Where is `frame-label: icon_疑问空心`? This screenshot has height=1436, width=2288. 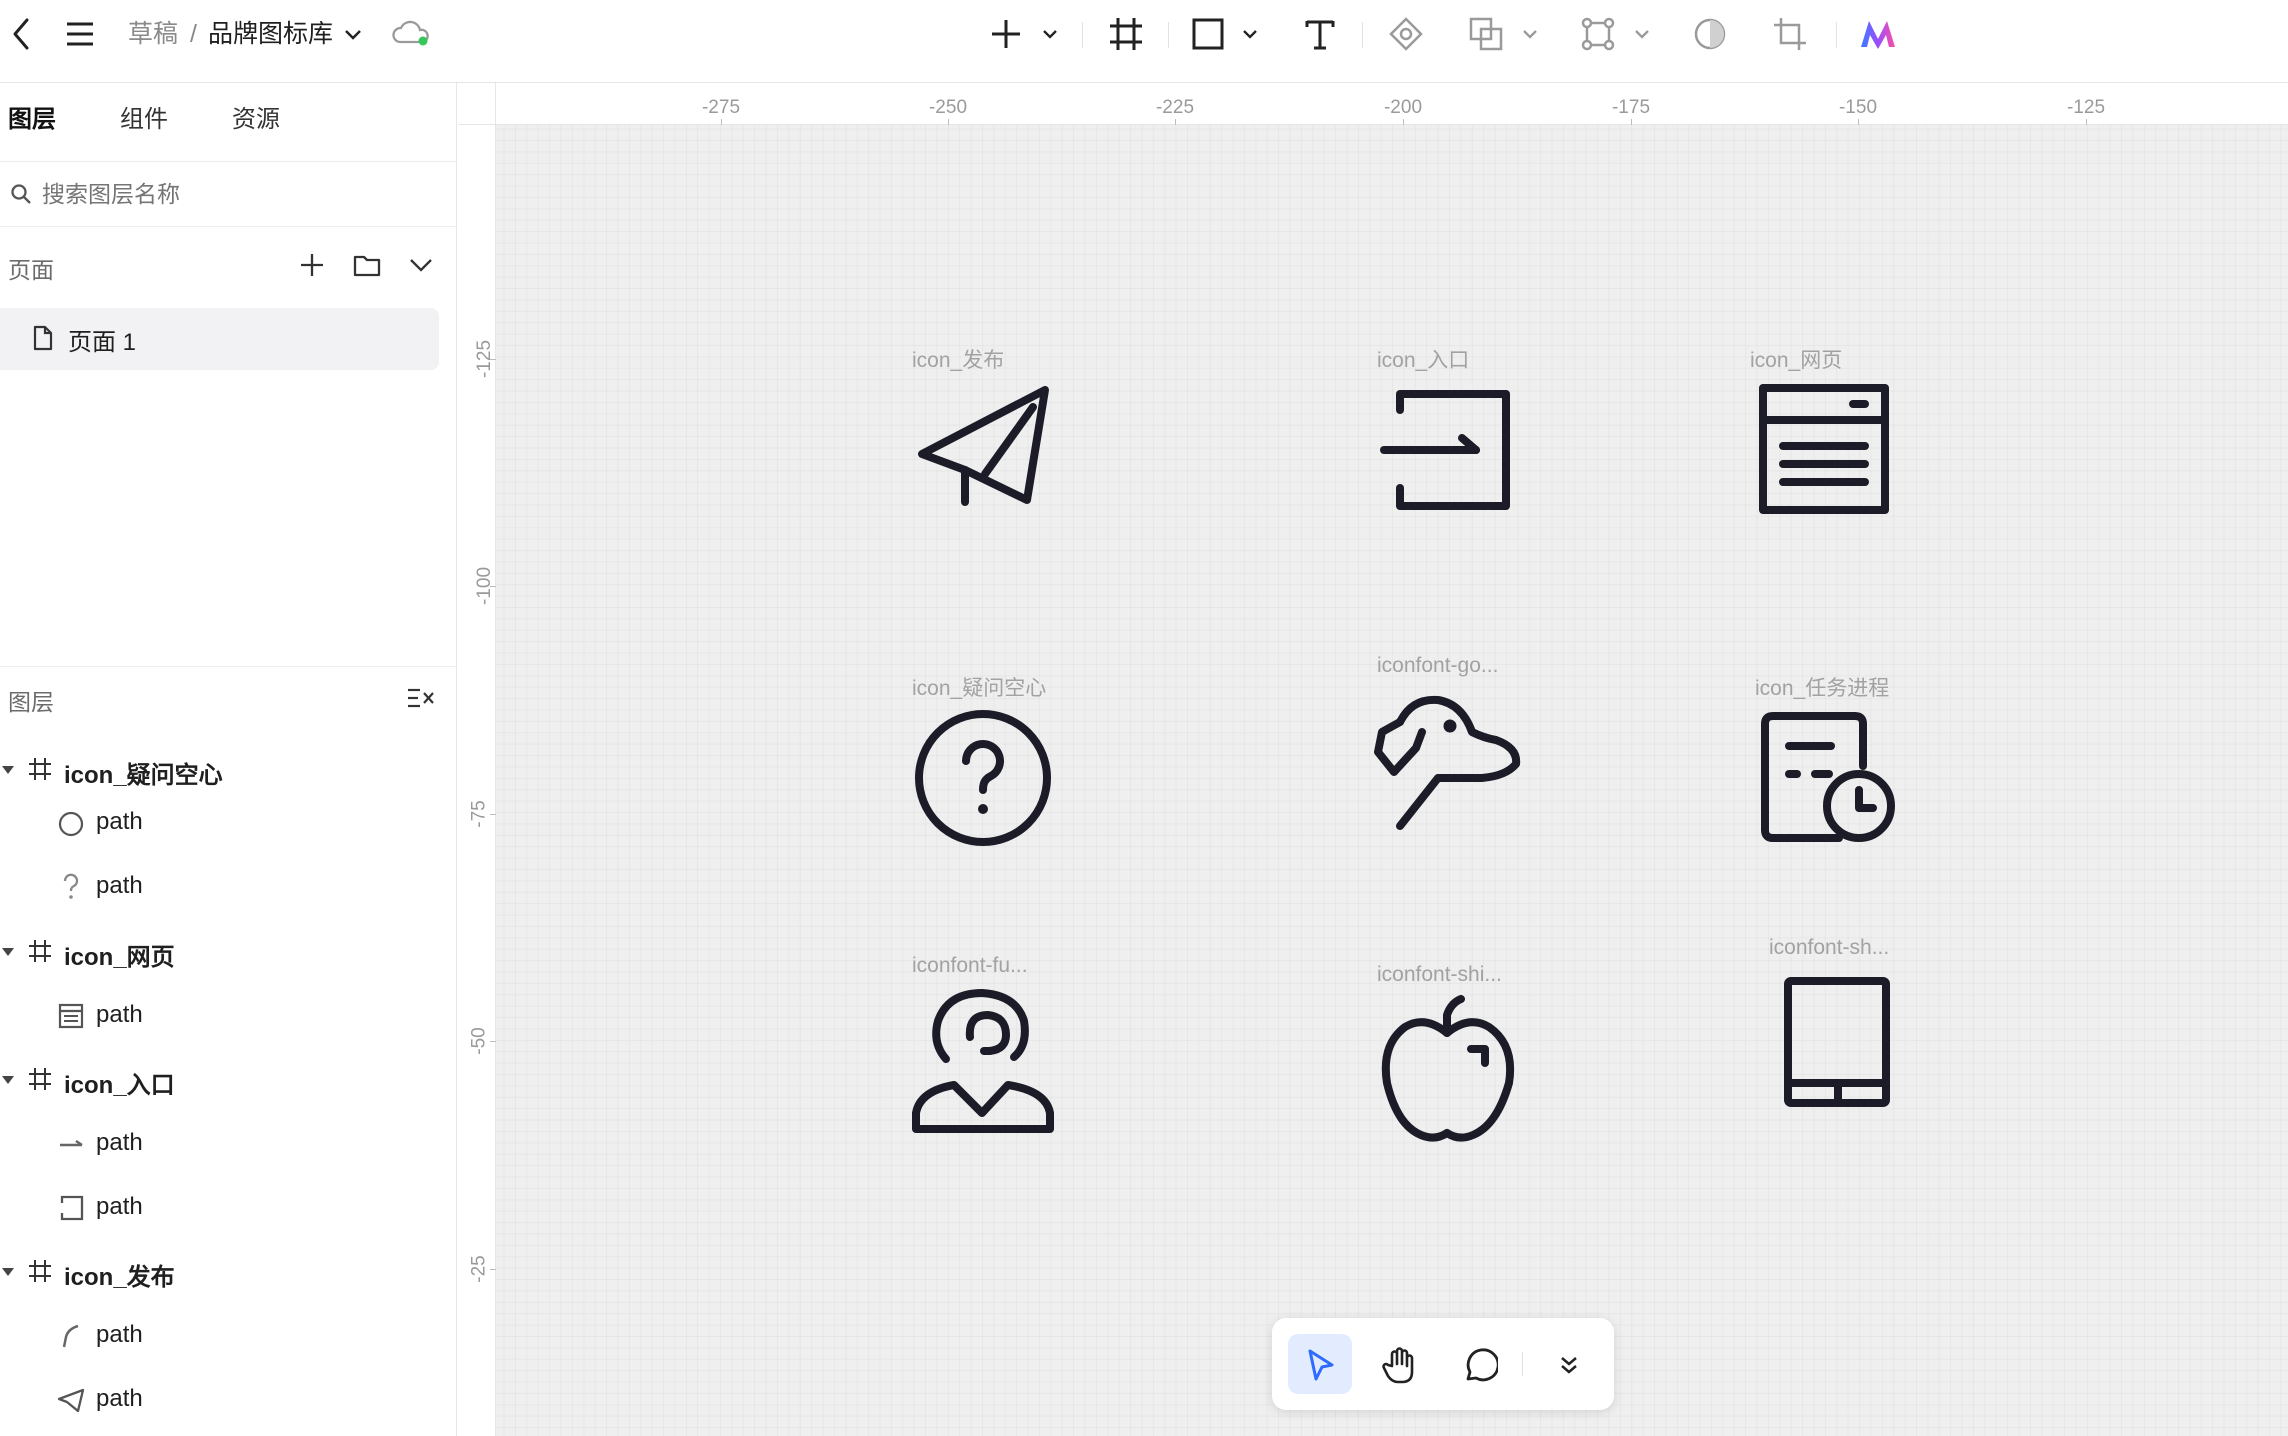
frame-label: icon_疑问空心 is located at coordinates (979, 687).